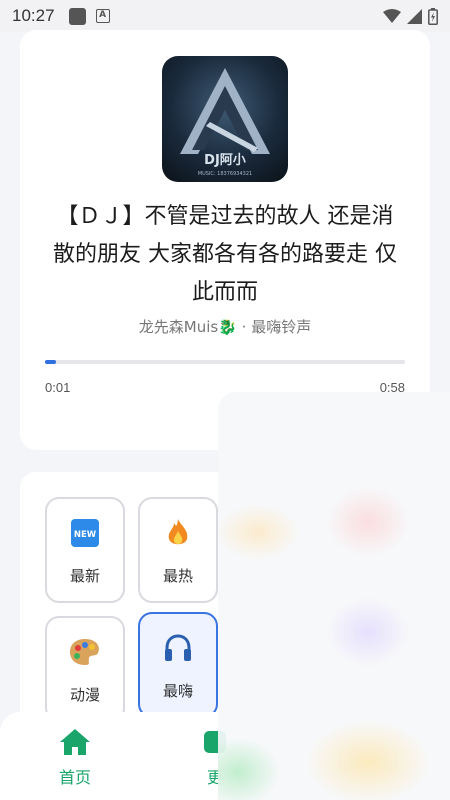  What do you see at coordinates (178, 665) in the screenshot?
I see `category-hype: 最嗨` at bounding box center [178, 665].